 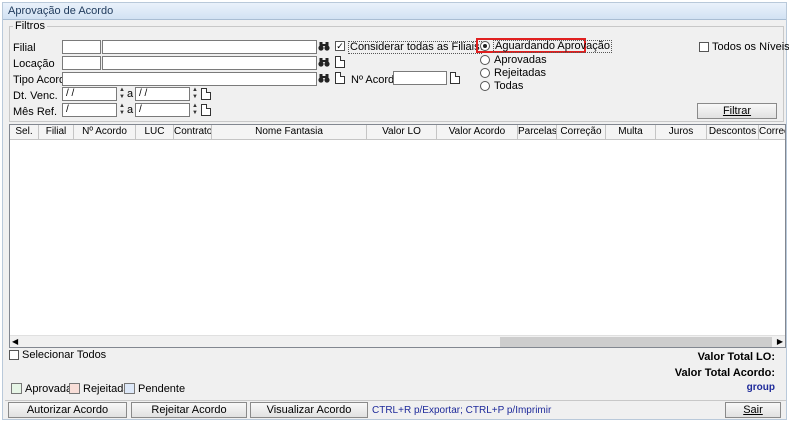 What do you see at coordinates (520, 73) in the screenshot?
I see `status-label-rejeitadas: Rejeitadas` at bounding box center [520, 73].